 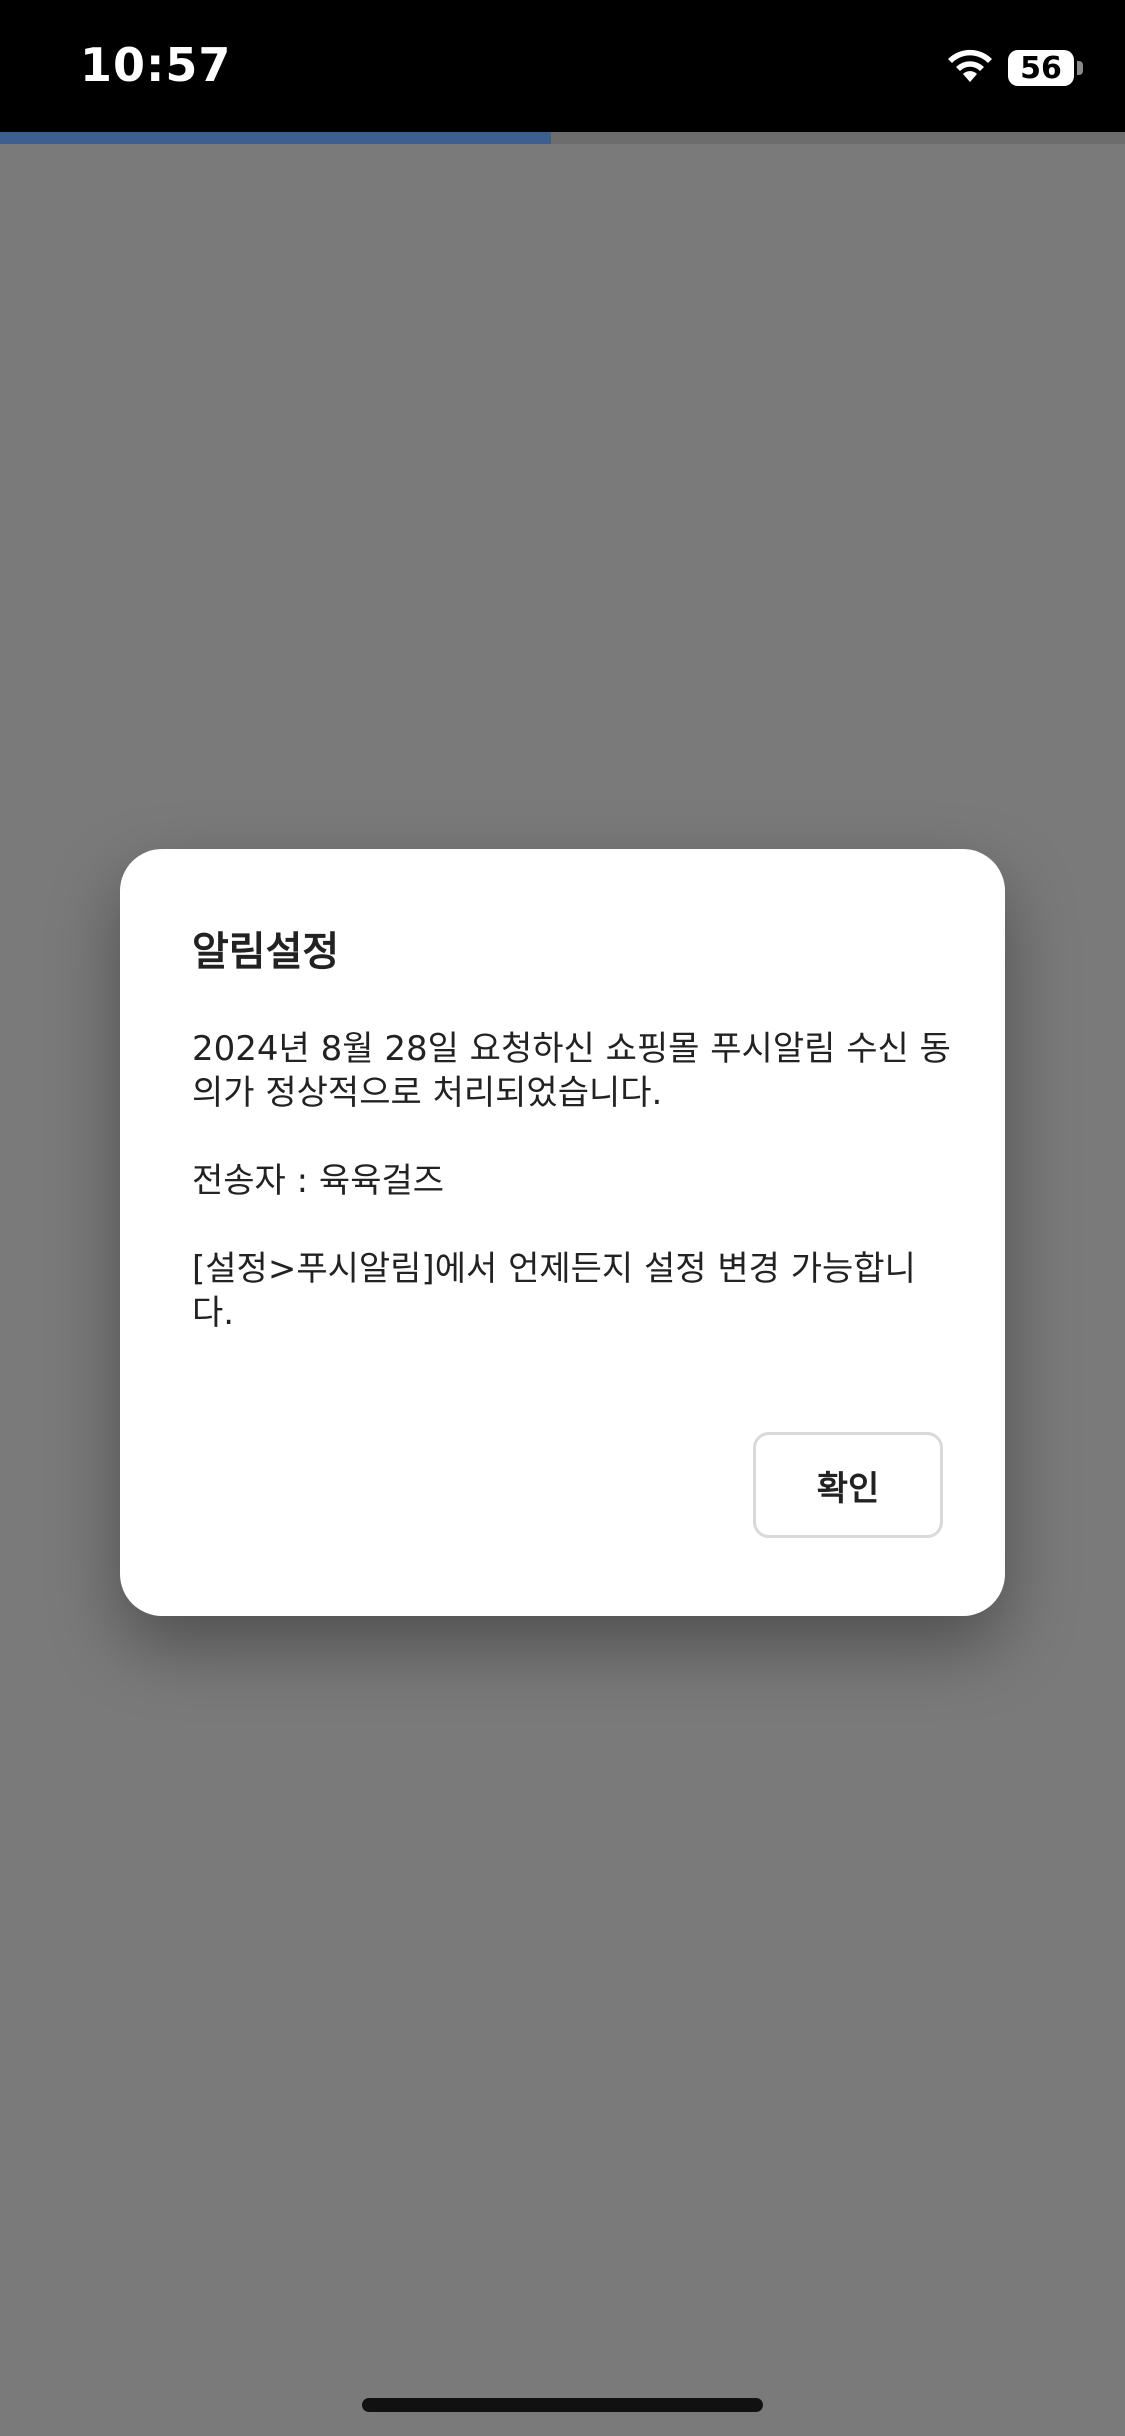 What do you see at coordinates (318, 1181) in the screenshot?
I see `dialog-message-sender: 전송자 : 육육걸즈` at bounding box center [318, 1181].